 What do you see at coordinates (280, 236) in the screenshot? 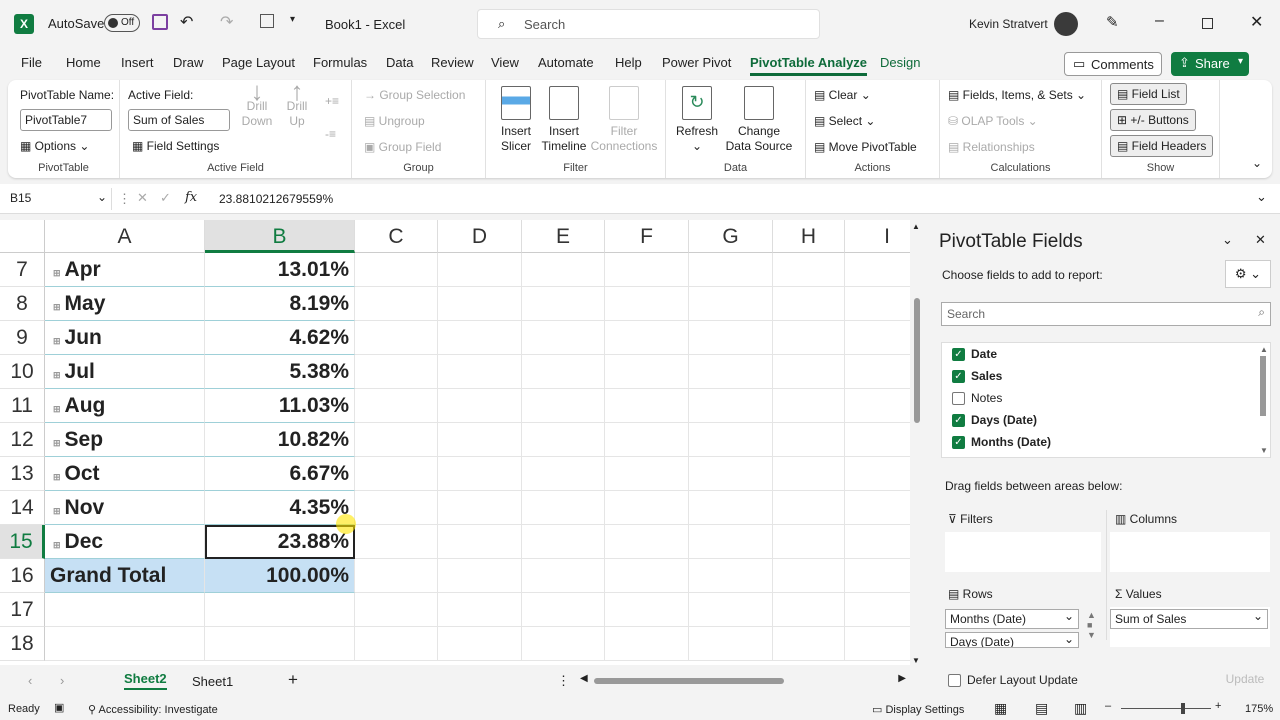
I see `column-header: B` at bounding box center [280, 236].